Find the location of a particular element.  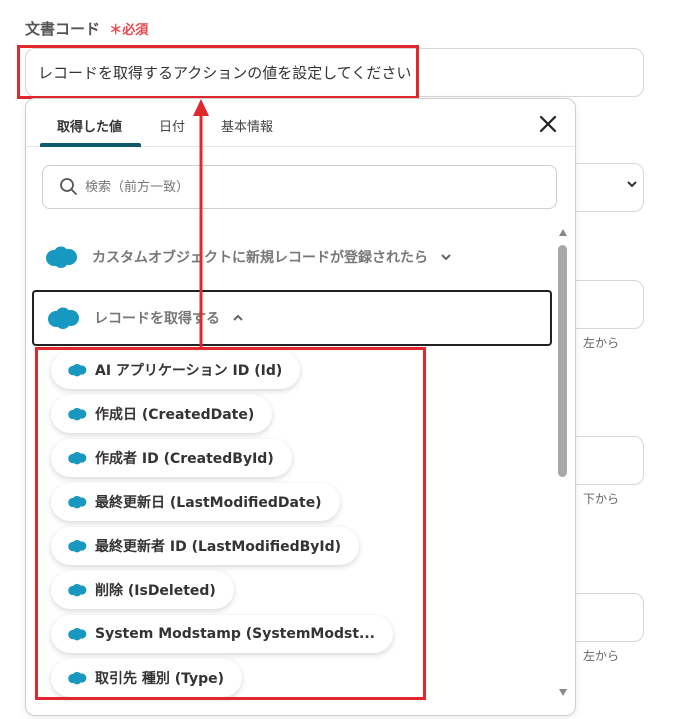

scroll-up-icon is located at coordinates (563, 232).